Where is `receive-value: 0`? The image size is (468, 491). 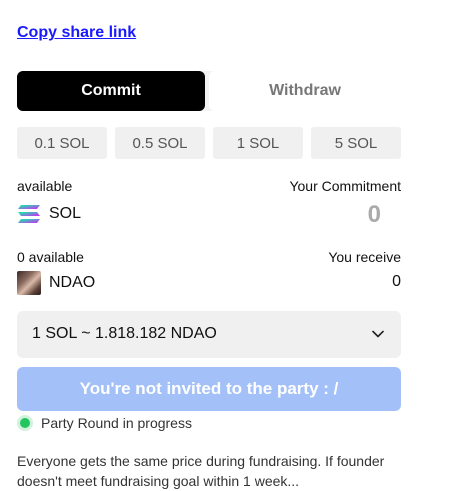 receive-value: 0 is located at coordinates (396, 281).